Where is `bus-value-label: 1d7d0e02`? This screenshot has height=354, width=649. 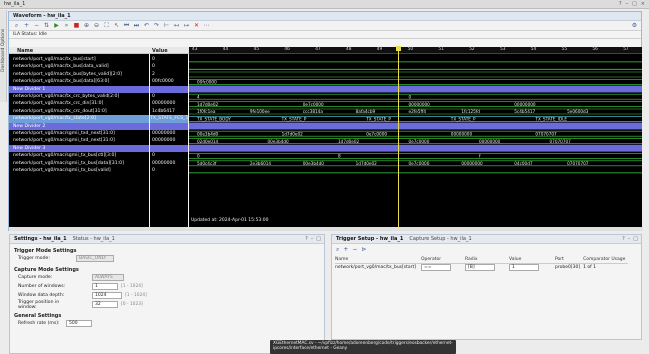
bus-value-label: 1d7d0e02 is located at coordinates (208, 104).